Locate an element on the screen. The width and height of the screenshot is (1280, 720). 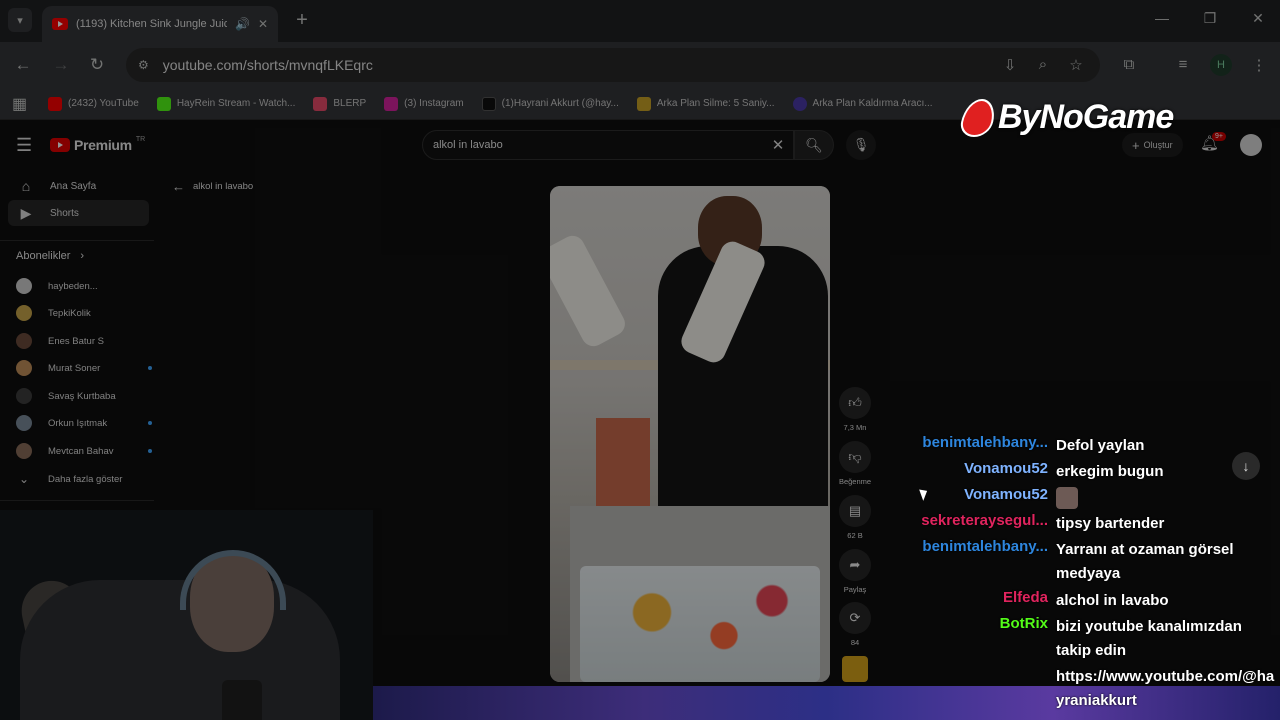
bookmark-youtube: (2432) YouTube is located at coordinates (93, 103).